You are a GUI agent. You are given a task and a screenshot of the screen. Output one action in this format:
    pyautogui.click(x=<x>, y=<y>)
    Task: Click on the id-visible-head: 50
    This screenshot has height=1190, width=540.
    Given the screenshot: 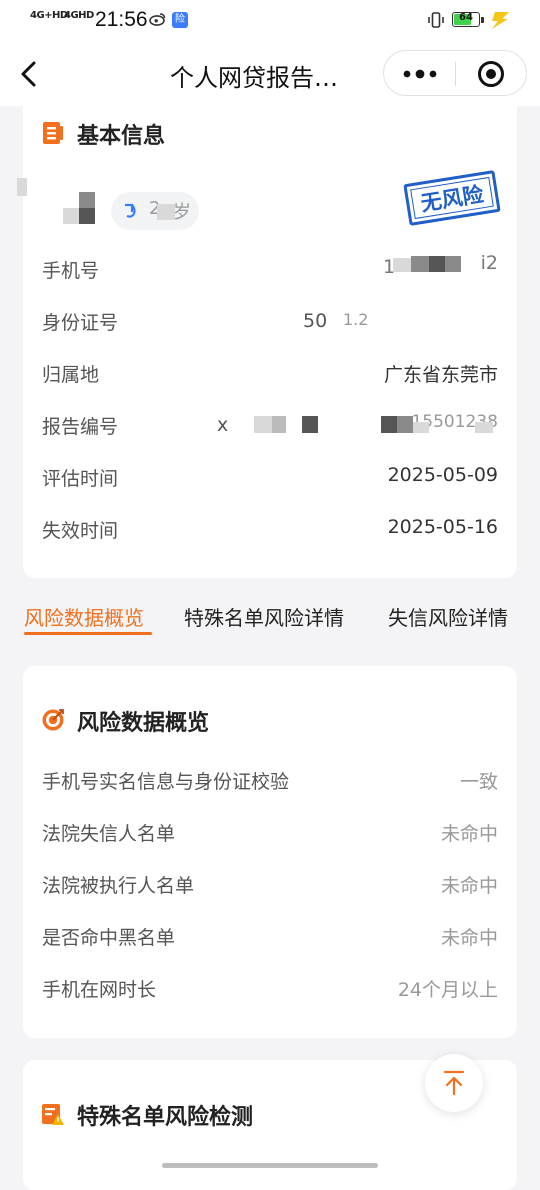 What is the action you would take?
    pyautogui.click(x=315, y=321)
    